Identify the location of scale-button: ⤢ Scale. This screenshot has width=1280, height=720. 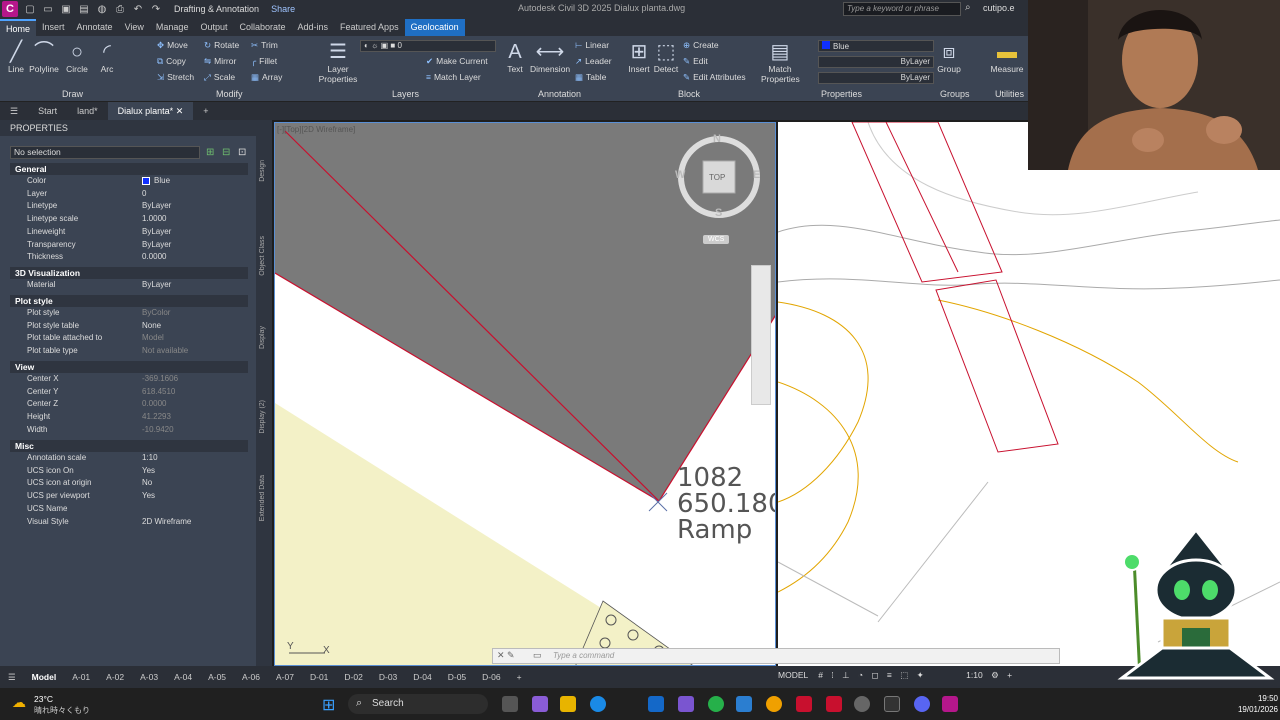
(219, 77).